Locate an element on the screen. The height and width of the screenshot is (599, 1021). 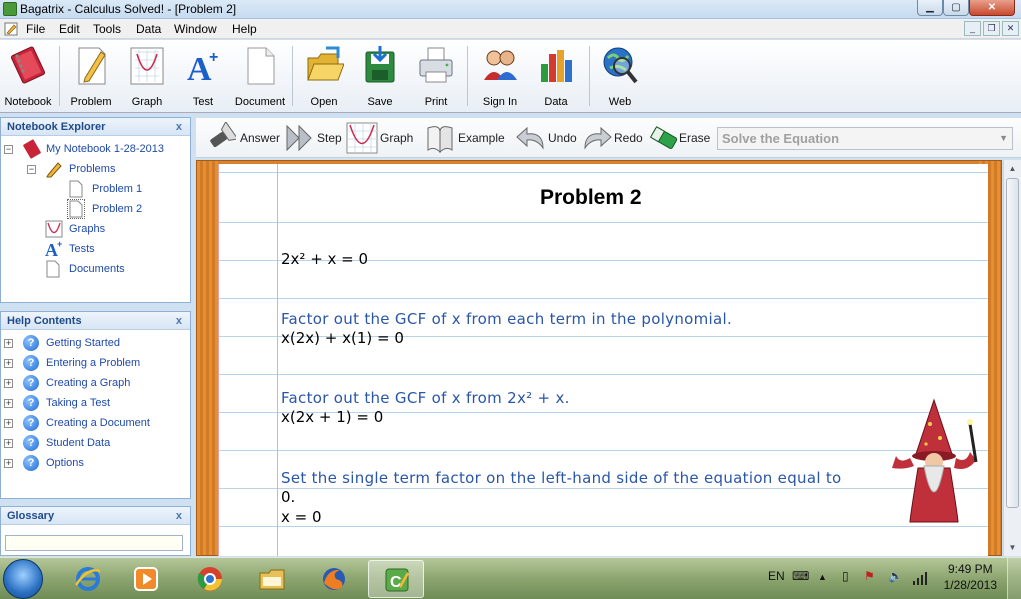
media-player-taskbar-button is located at coordinates (146, 579).